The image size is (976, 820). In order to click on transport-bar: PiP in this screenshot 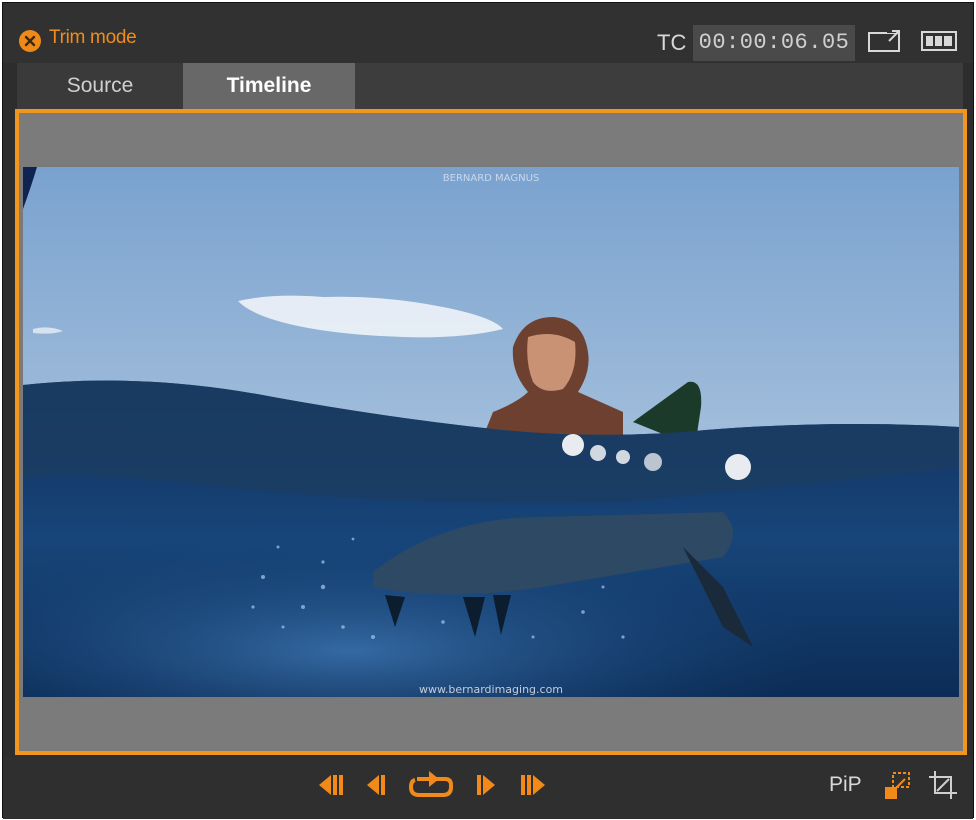, I will do `click(488, 788)`.